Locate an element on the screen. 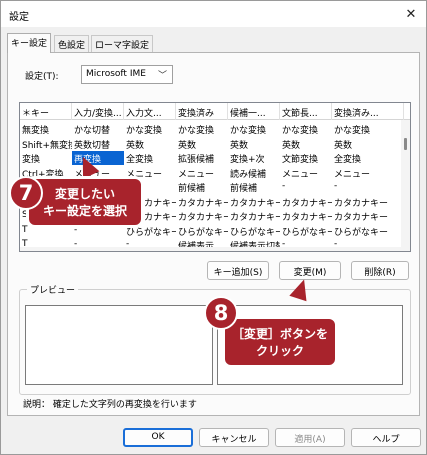 Image resolution: width=427 pixels, height=455 pixels. close-icon: ✕ is located at coordinates (411, 14).